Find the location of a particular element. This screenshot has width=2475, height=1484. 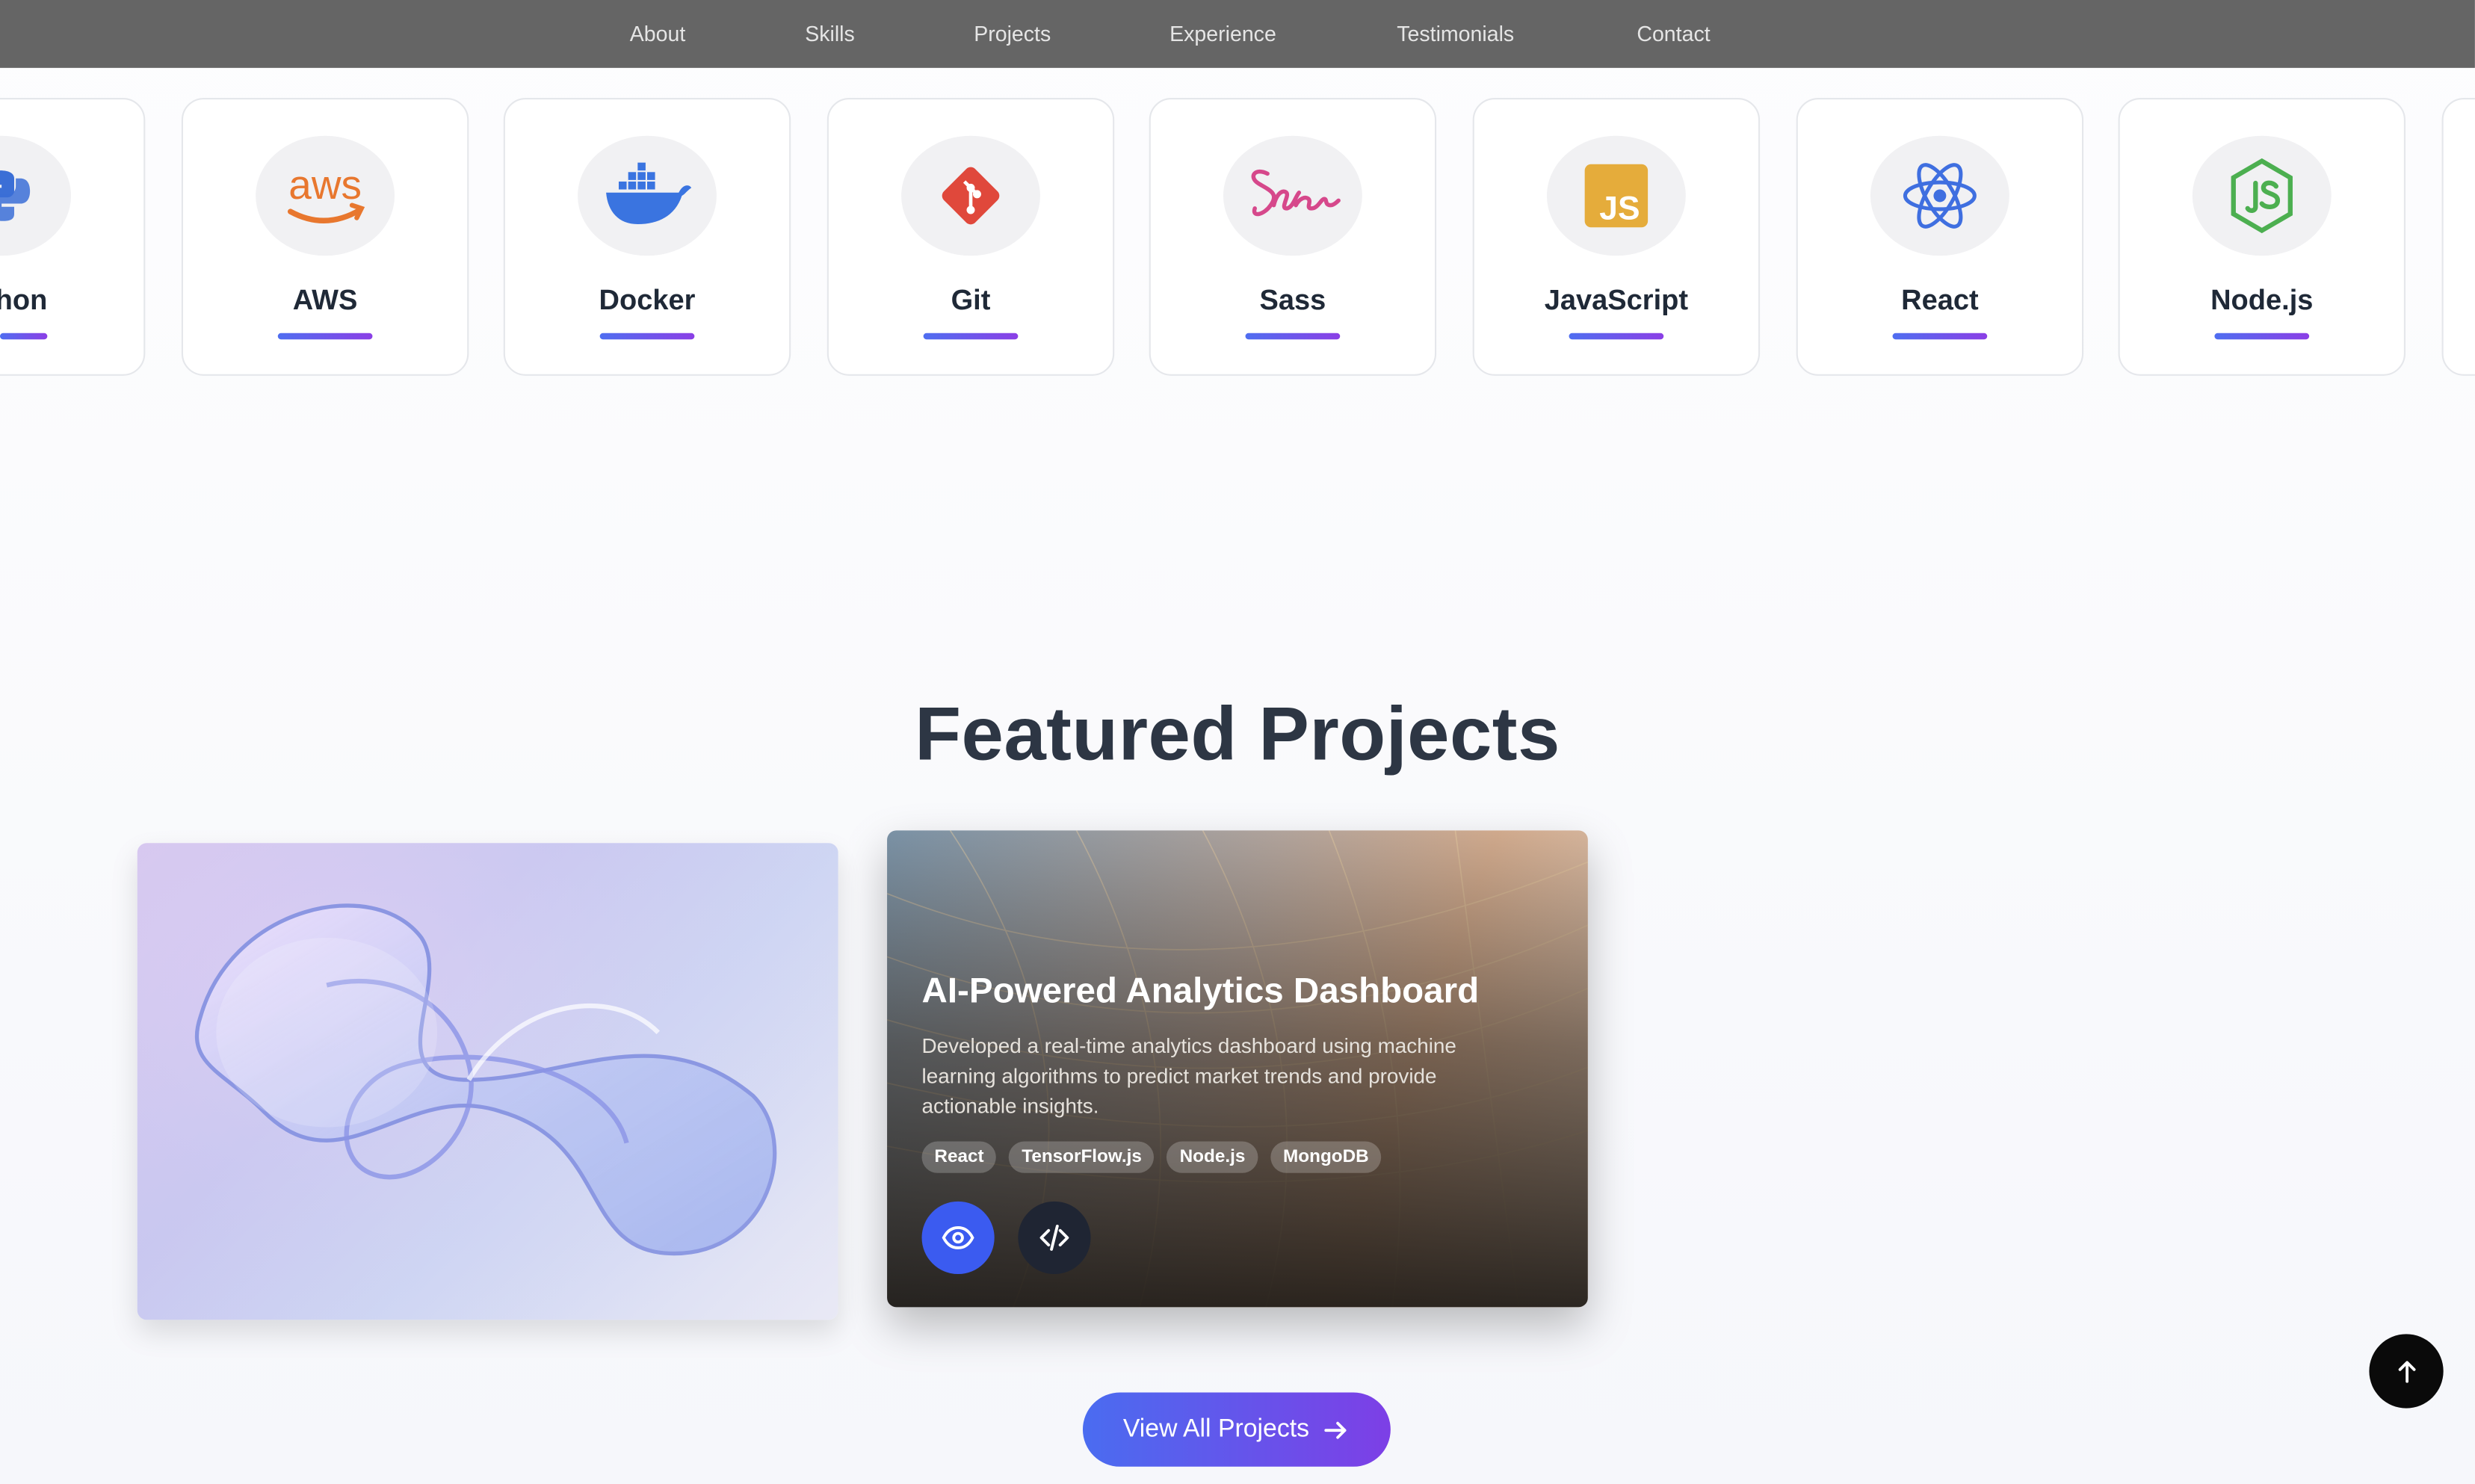

skill-card-git: Git is located at coordinates (971, 237).